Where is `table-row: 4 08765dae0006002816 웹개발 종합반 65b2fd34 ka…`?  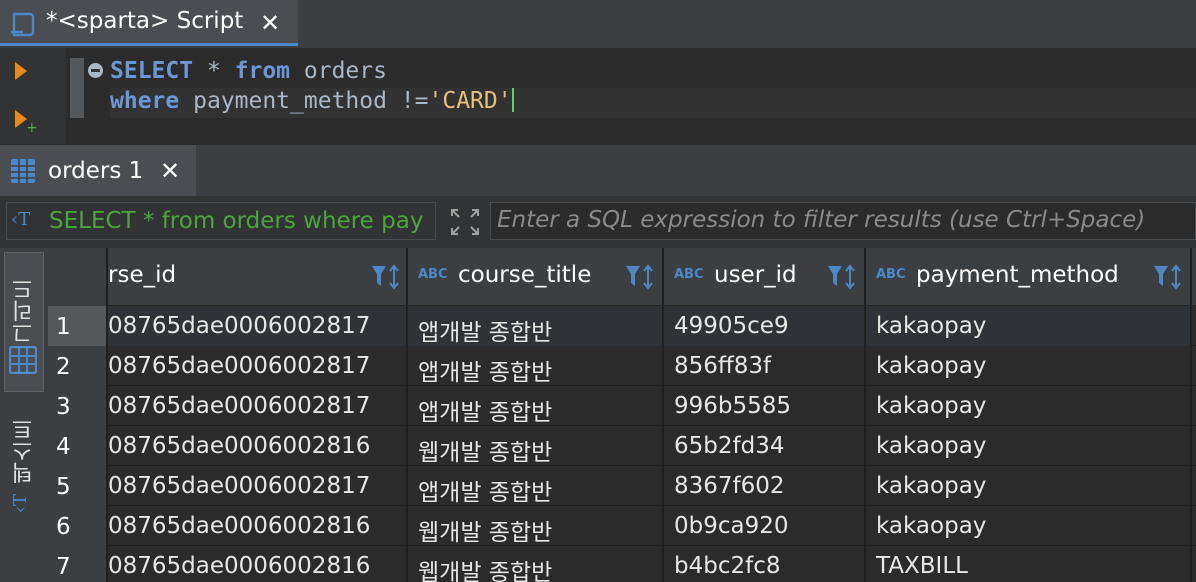 table-row: 4 08765dae0006002816 웹개발 종합반 65b2fd34 ka… is located at coordinates (622, 446).